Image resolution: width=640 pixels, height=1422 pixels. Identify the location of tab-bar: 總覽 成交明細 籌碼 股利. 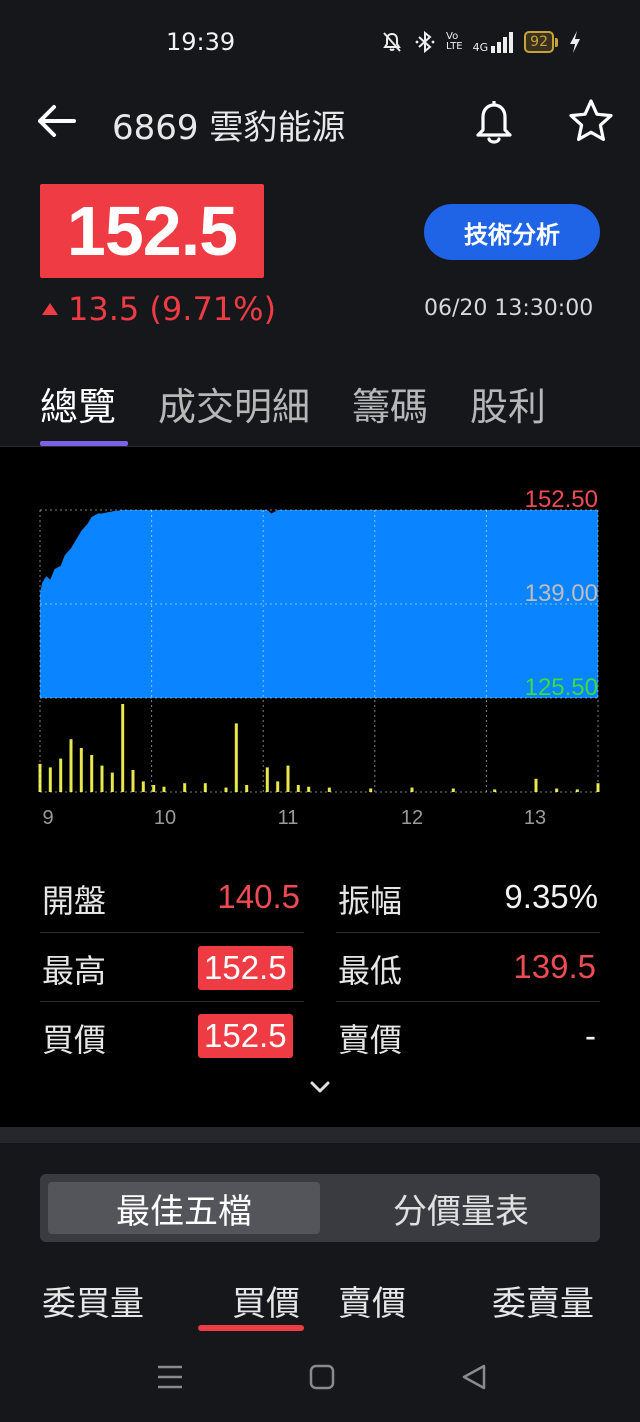
(293, 403).